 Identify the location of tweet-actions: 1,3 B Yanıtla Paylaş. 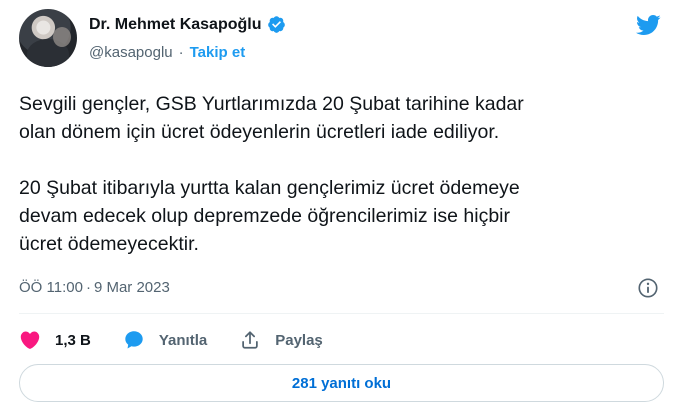
(171, 340).